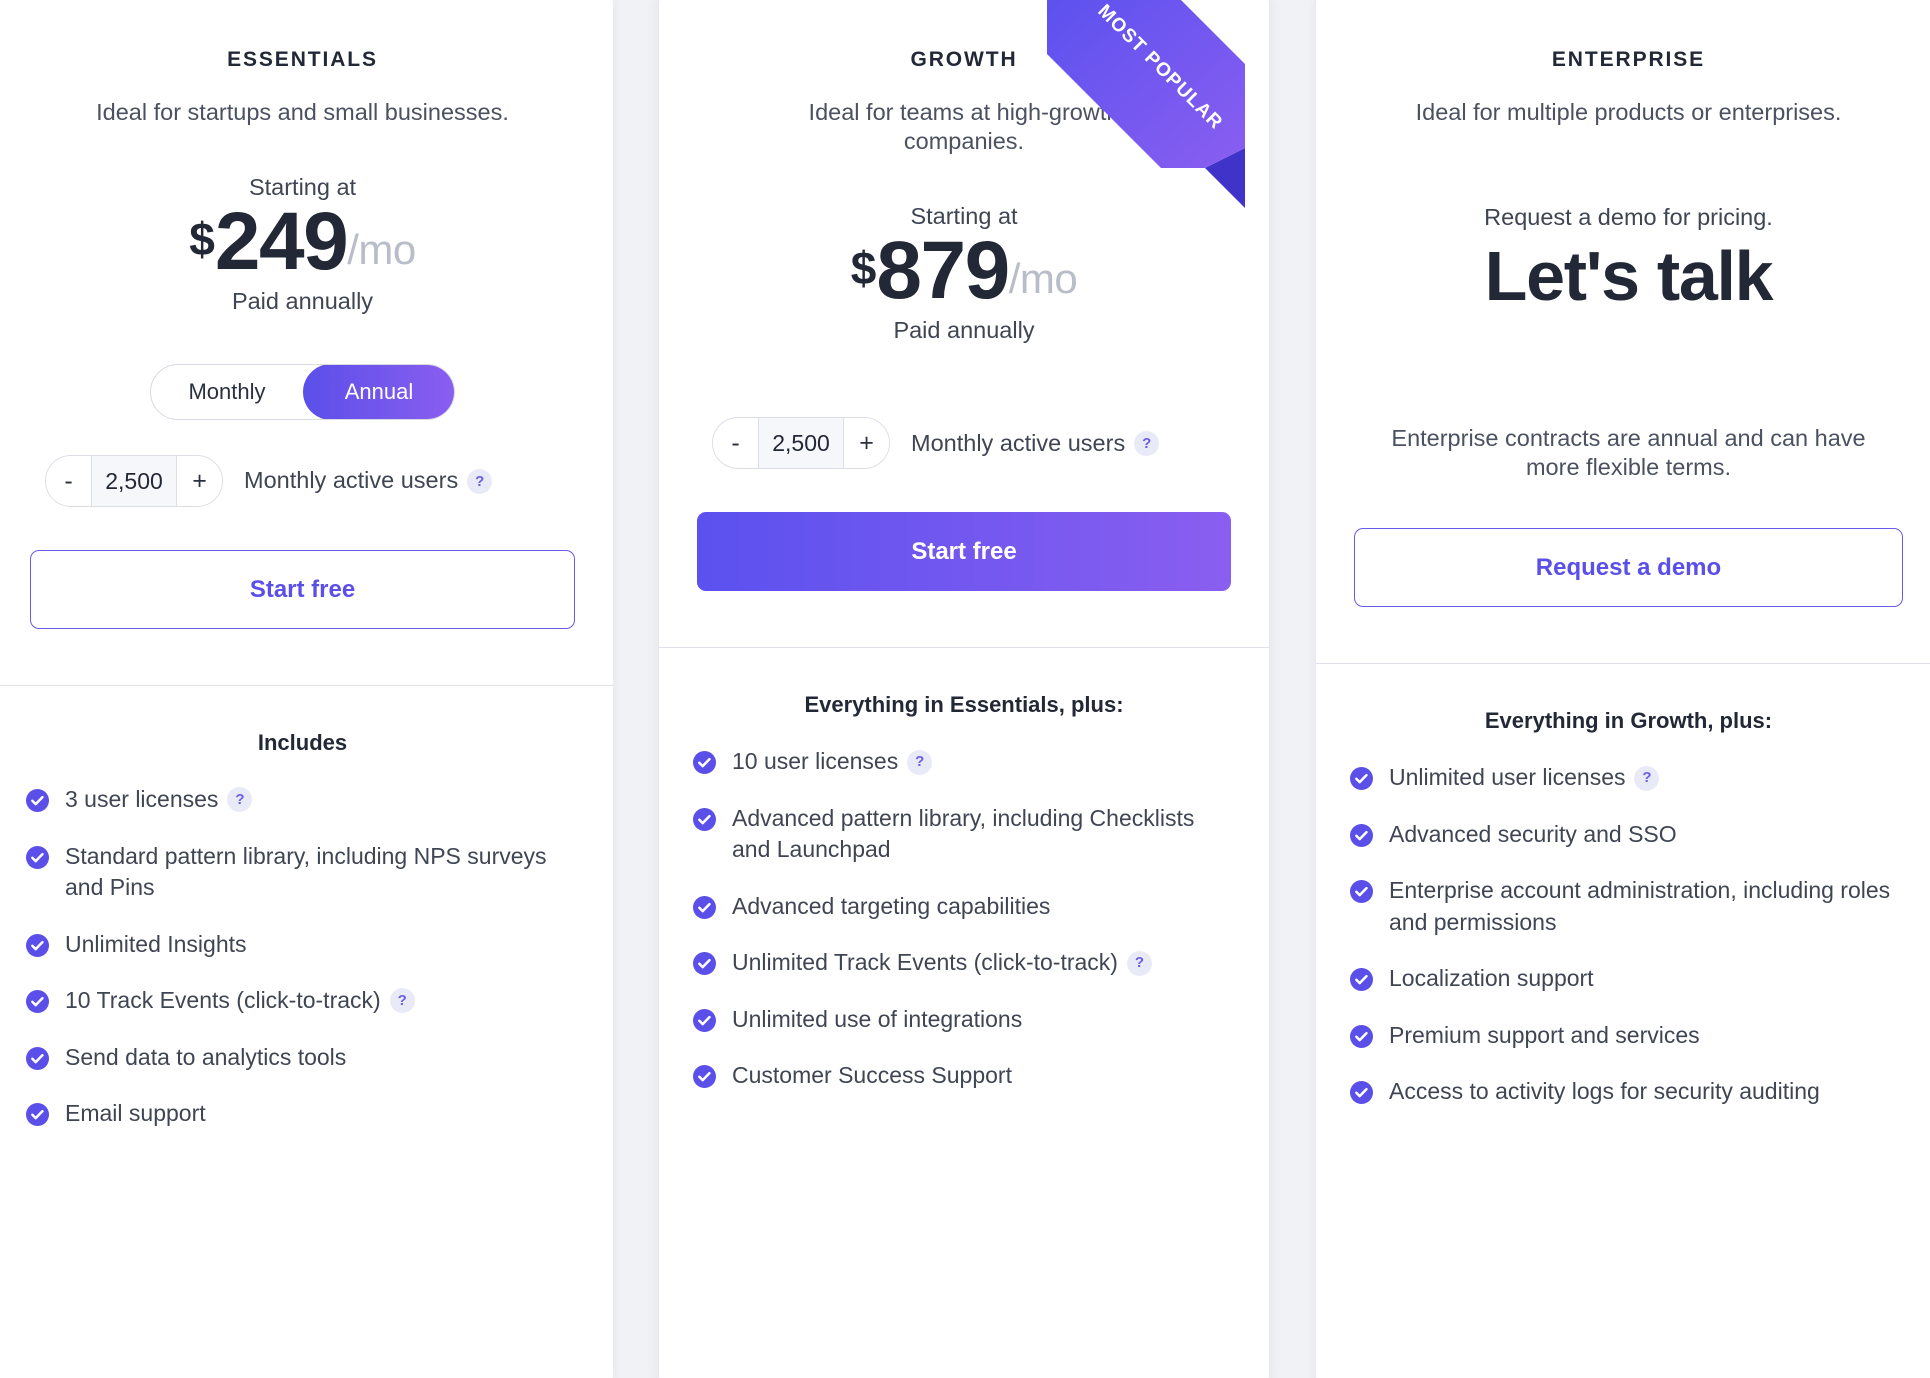  I want to click on feature-item: Advanced security and SSO, so click(1628, 835).